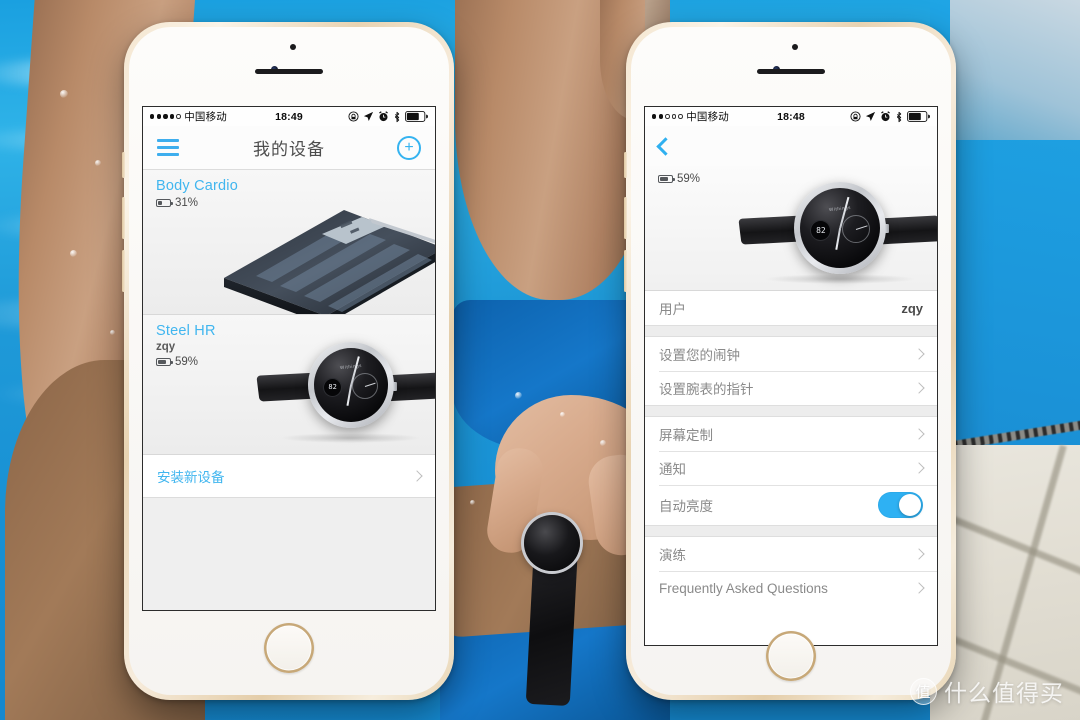  What do you see at coordinates (289, 553) in the screenshot?
I see `empty-area` at bounding box center [289, 553].